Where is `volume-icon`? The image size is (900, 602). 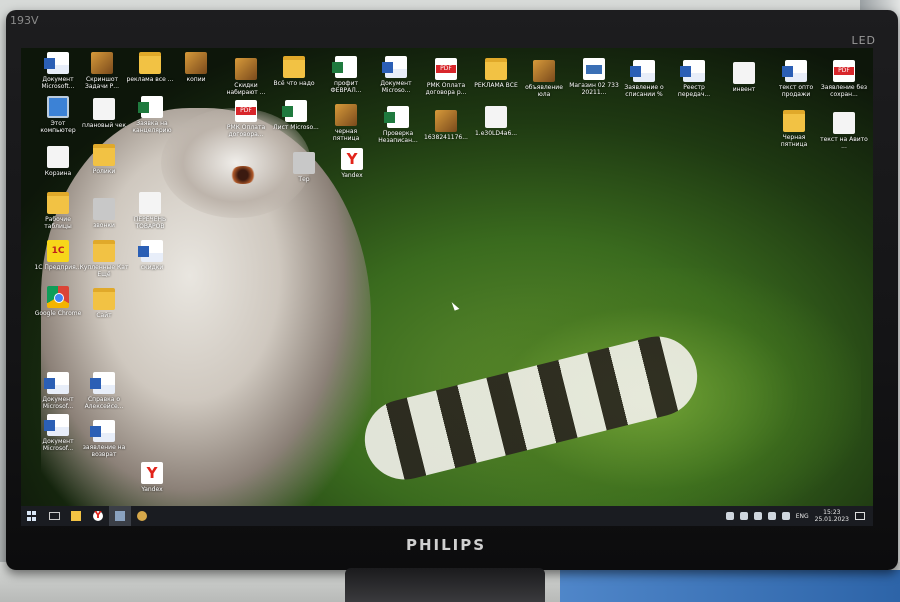
volume-icon is located at coordinates (785, 516).